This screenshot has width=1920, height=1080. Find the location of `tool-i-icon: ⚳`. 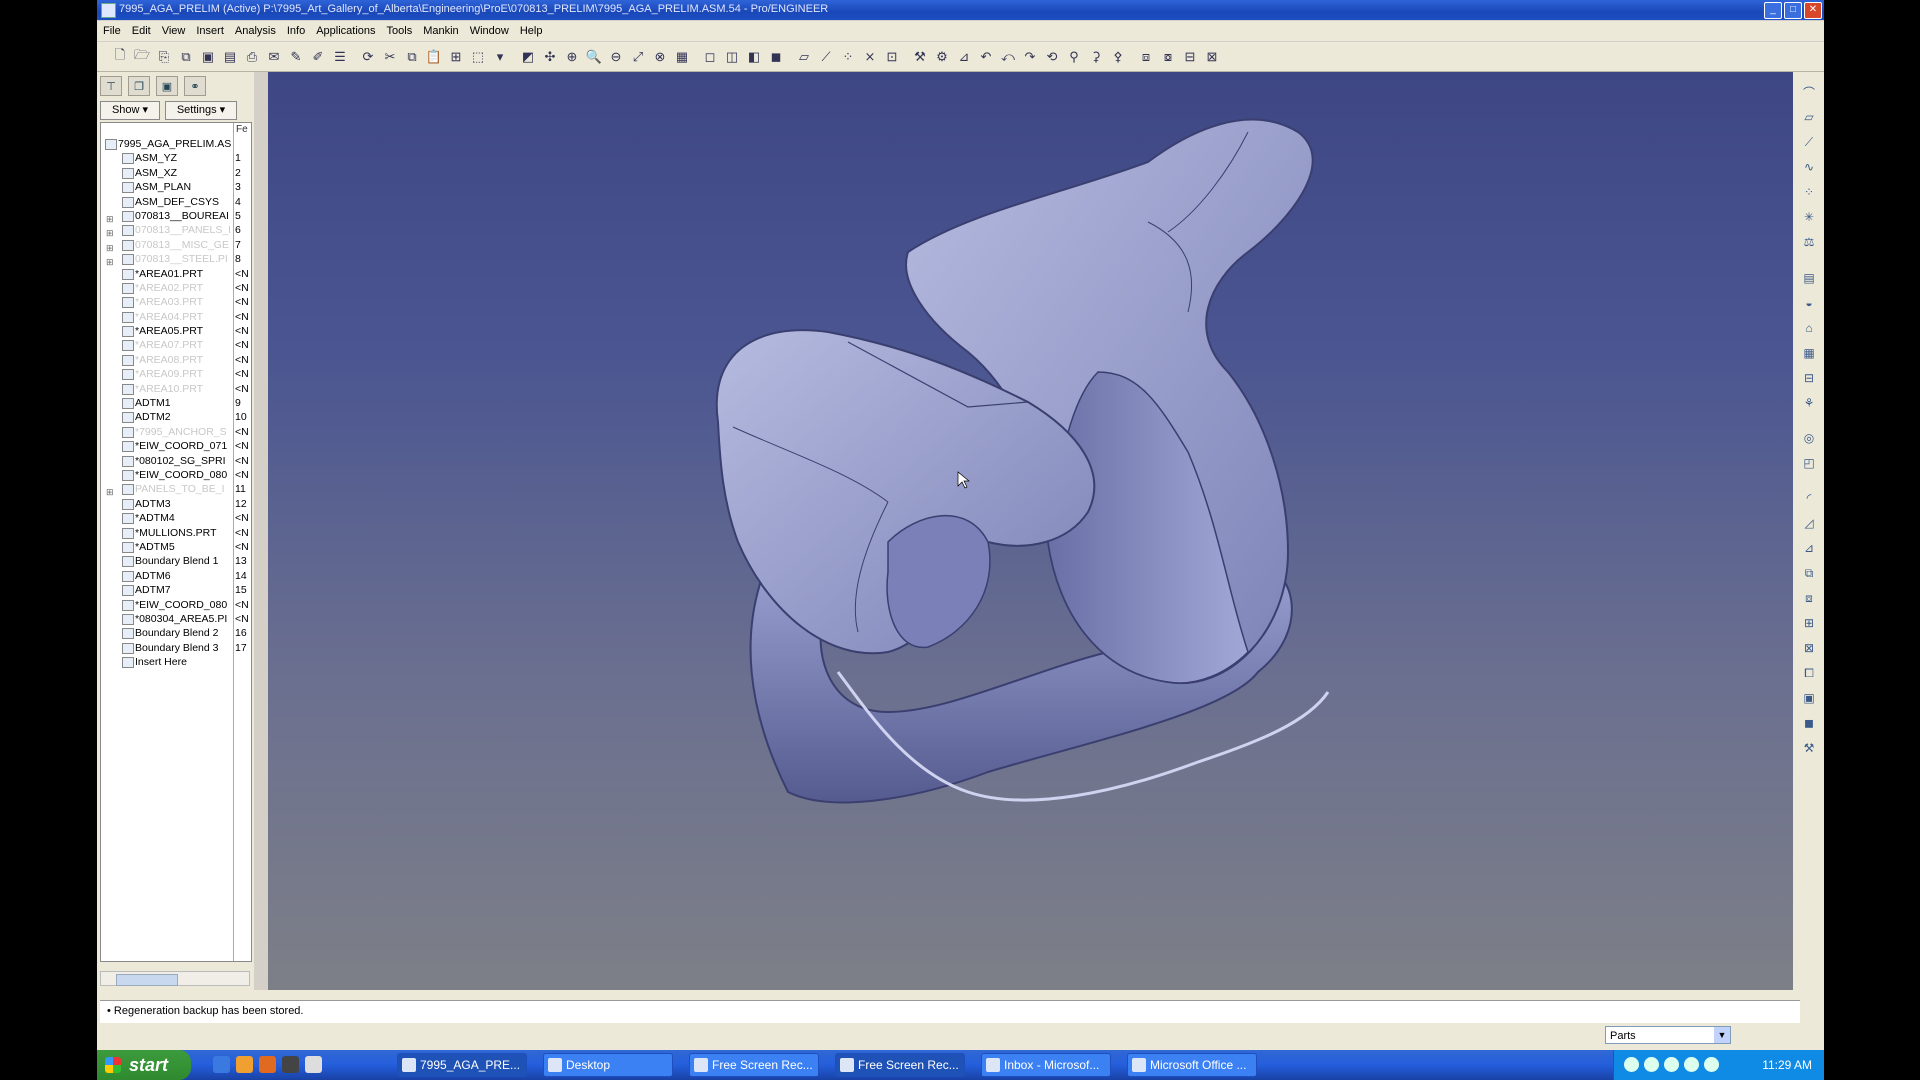

tool-i-icon: ⚳ is located at coordinates (1096, 57).